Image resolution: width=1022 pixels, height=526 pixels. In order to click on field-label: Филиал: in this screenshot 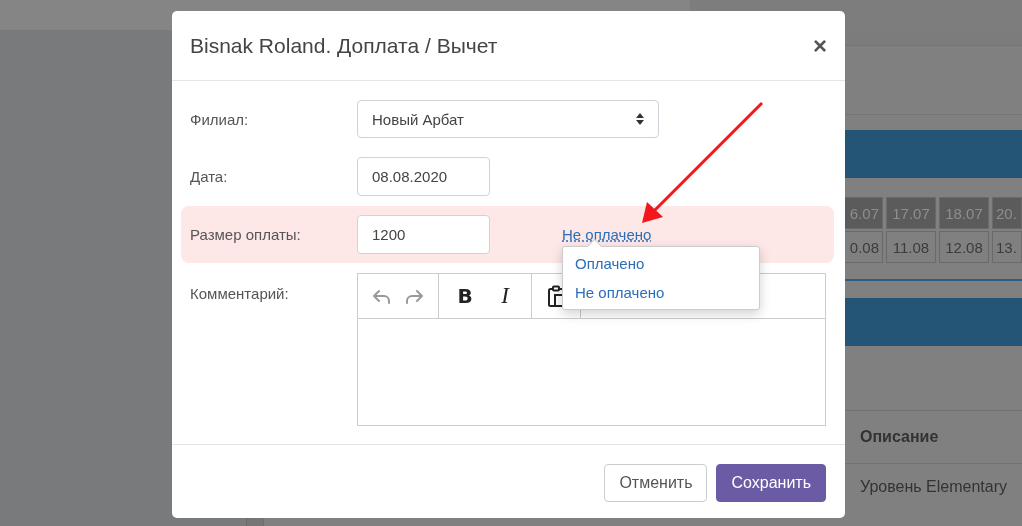, I will do `click(220, 119)`.